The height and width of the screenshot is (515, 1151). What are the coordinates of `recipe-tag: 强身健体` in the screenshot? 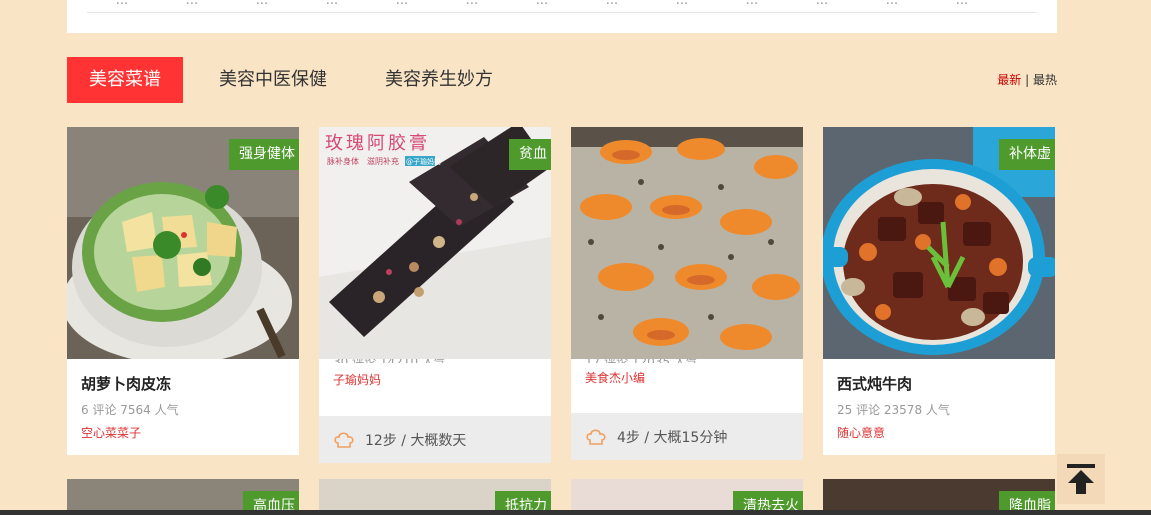 It's located at (264, 154).